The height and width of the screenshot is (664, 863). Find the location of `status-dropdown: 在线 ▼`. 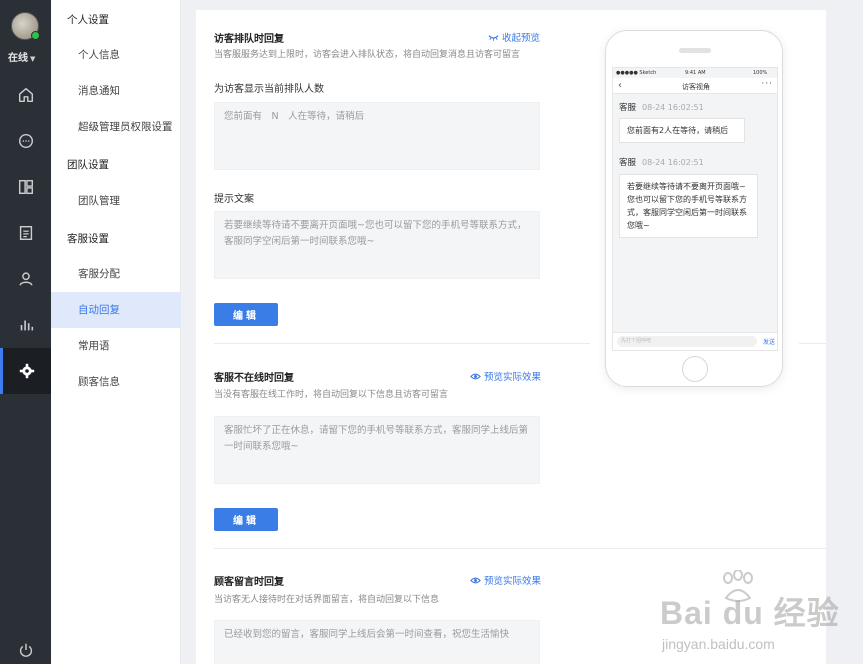

status-dropdown: 在线 ▼ is located at coordinates (21, 56).